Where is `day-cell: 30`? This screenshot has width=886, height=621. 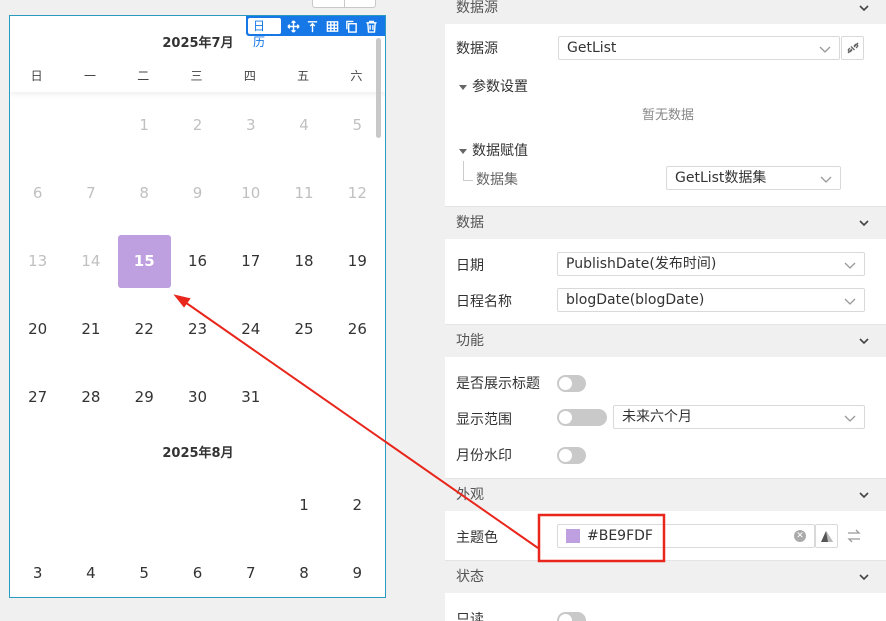
day-cell: 30 is located at coordinates (197, 397).